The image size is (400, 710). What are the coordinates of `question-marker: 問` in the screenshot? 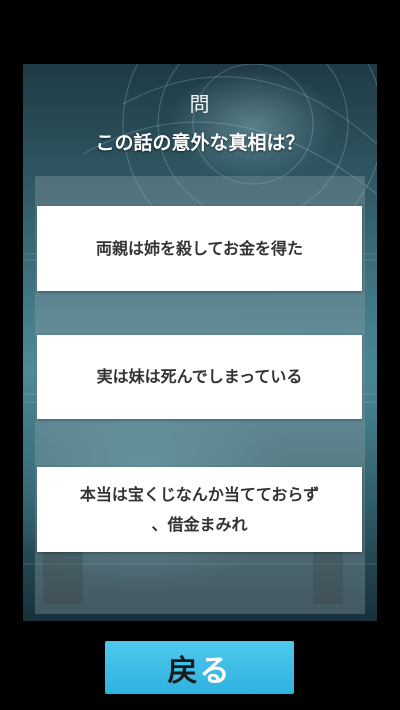 It's located at (200, 104).